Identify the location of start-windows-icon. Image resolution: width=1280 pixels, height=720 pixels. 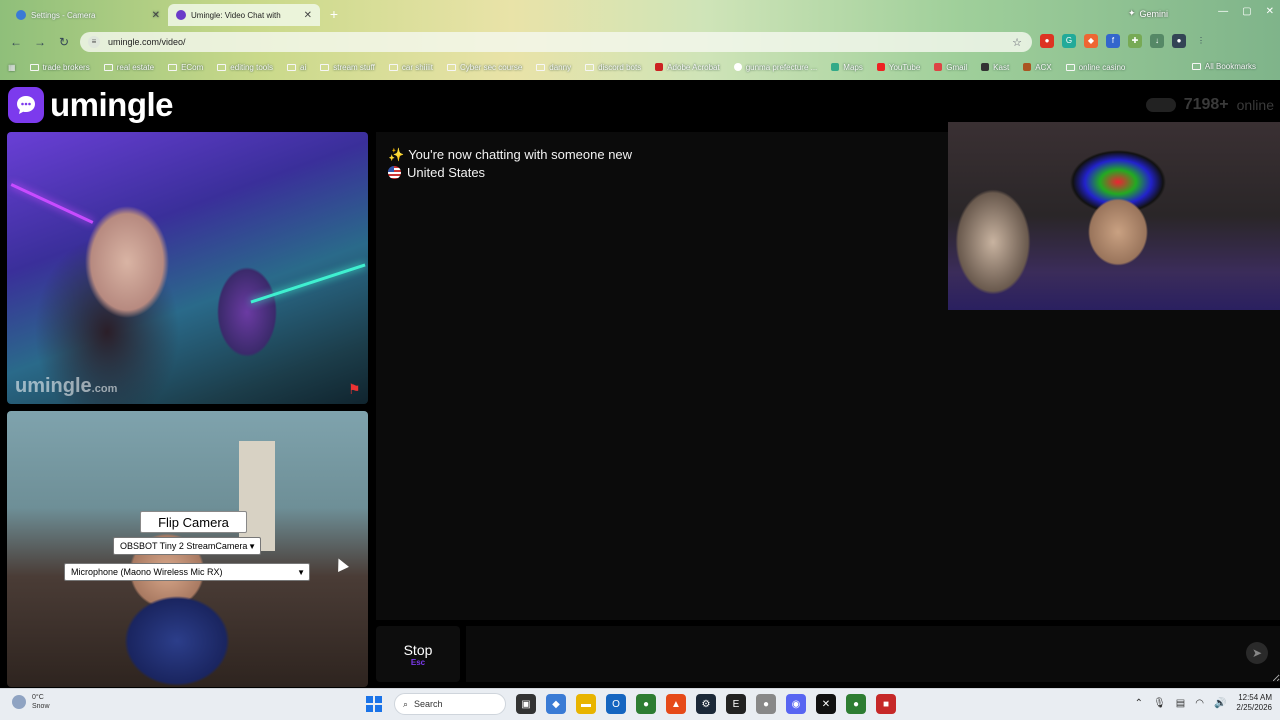
(374, 704).